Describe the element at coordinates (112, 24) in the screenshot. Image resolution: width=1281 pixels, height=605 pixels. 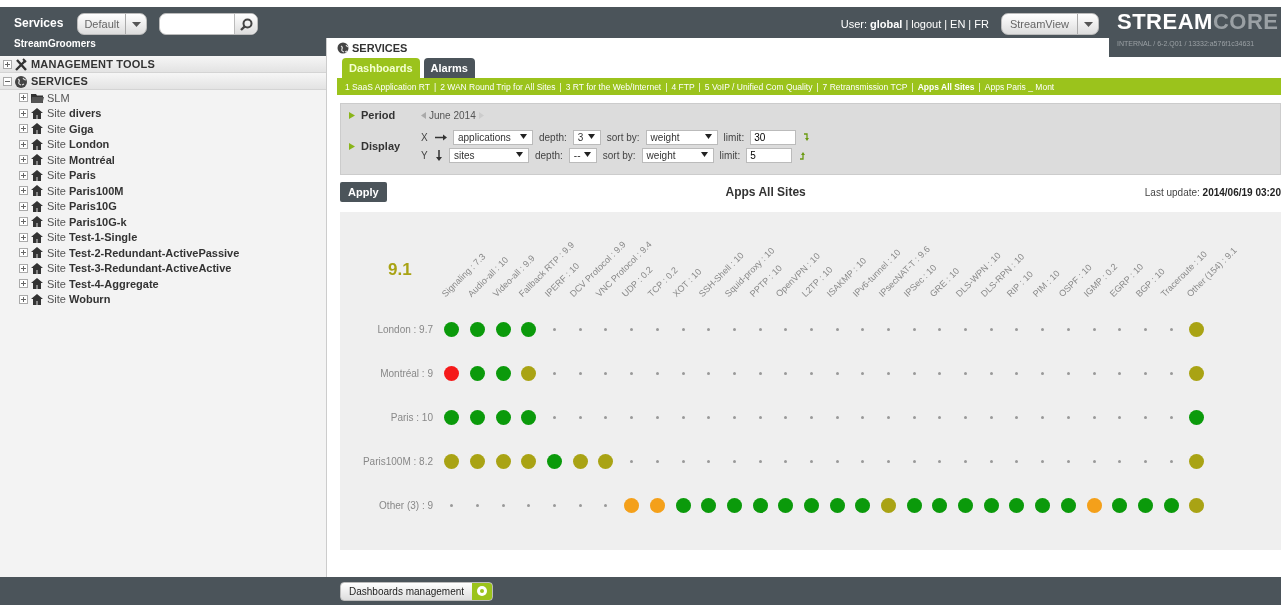
I see `view-select: Default` at that location.